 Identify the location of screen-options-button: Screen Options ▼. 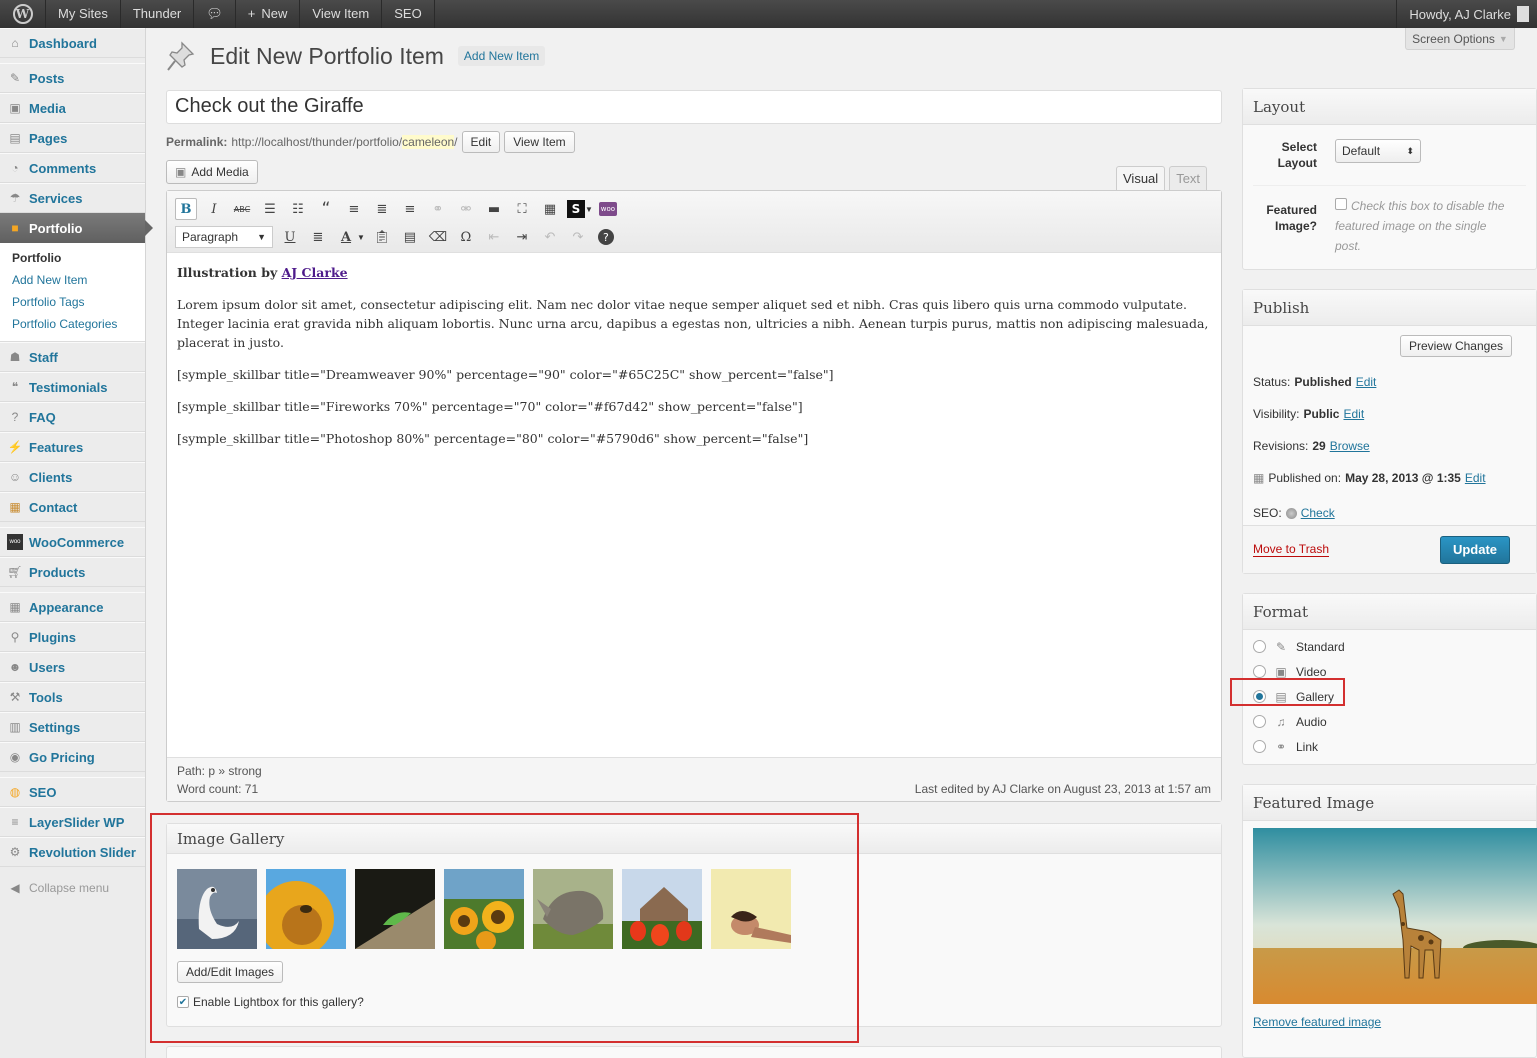
(1460, 39).